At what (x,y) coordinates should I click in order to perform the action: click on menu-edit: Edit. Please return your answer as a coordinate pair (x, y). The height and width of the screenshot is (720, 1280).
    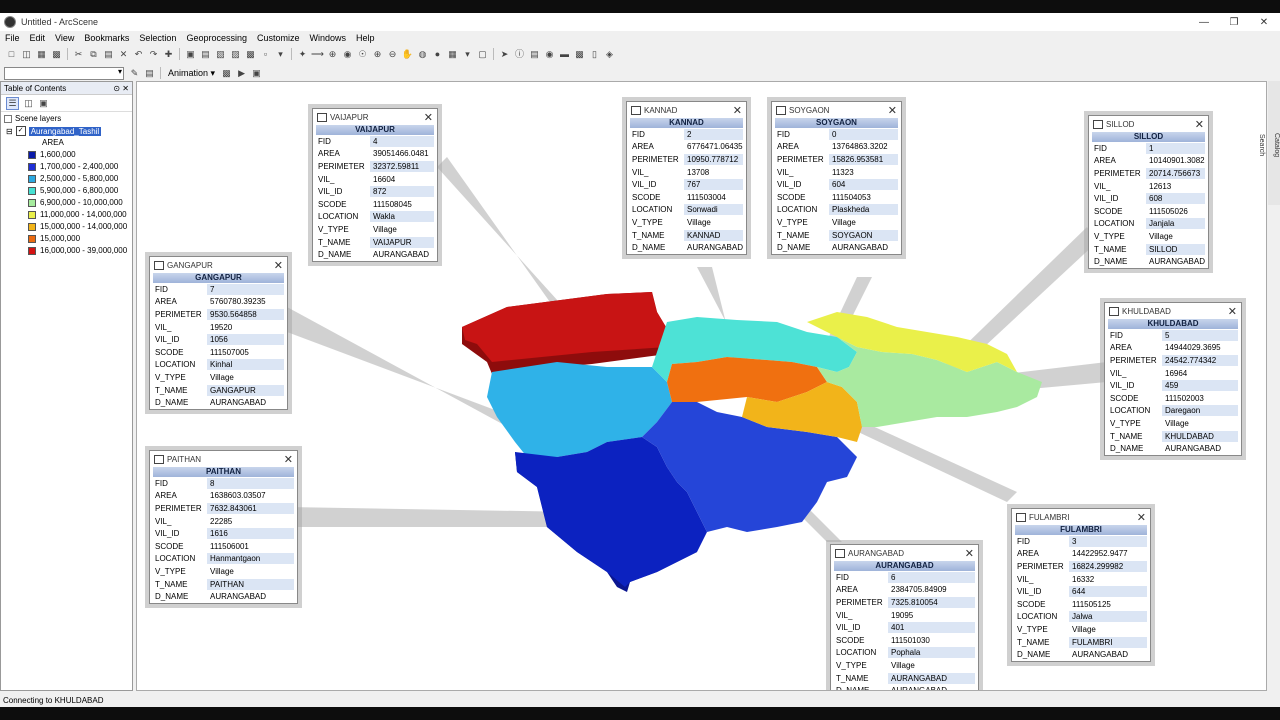
    Looking at the image, I should click on (38, 38).